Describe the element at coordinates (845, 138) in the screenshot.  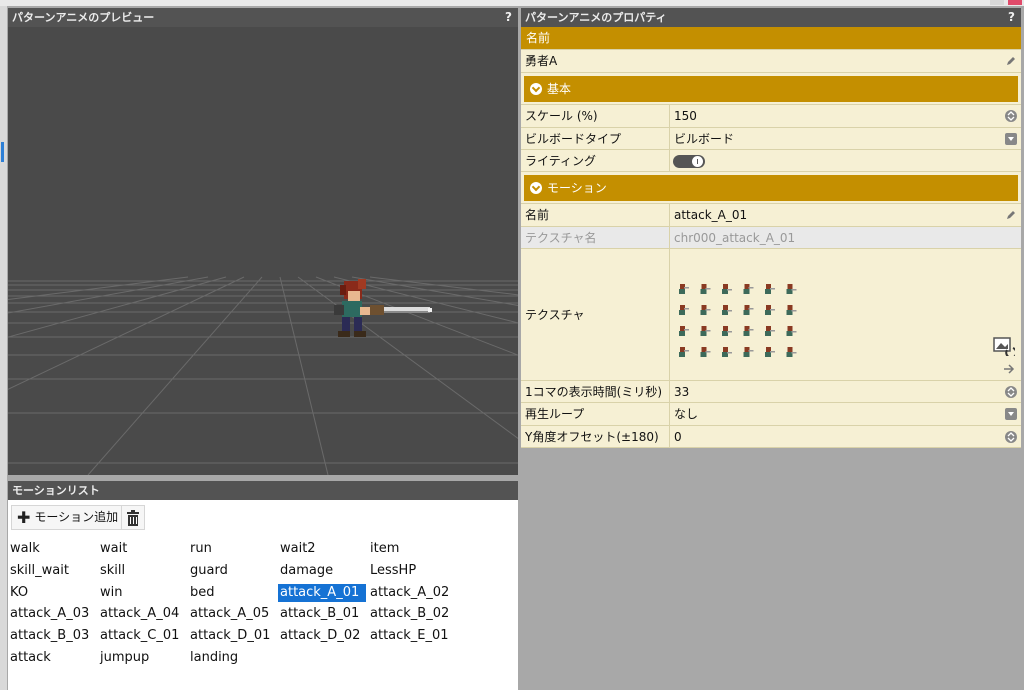
I see `billboard-value: ビルボード` at that location.